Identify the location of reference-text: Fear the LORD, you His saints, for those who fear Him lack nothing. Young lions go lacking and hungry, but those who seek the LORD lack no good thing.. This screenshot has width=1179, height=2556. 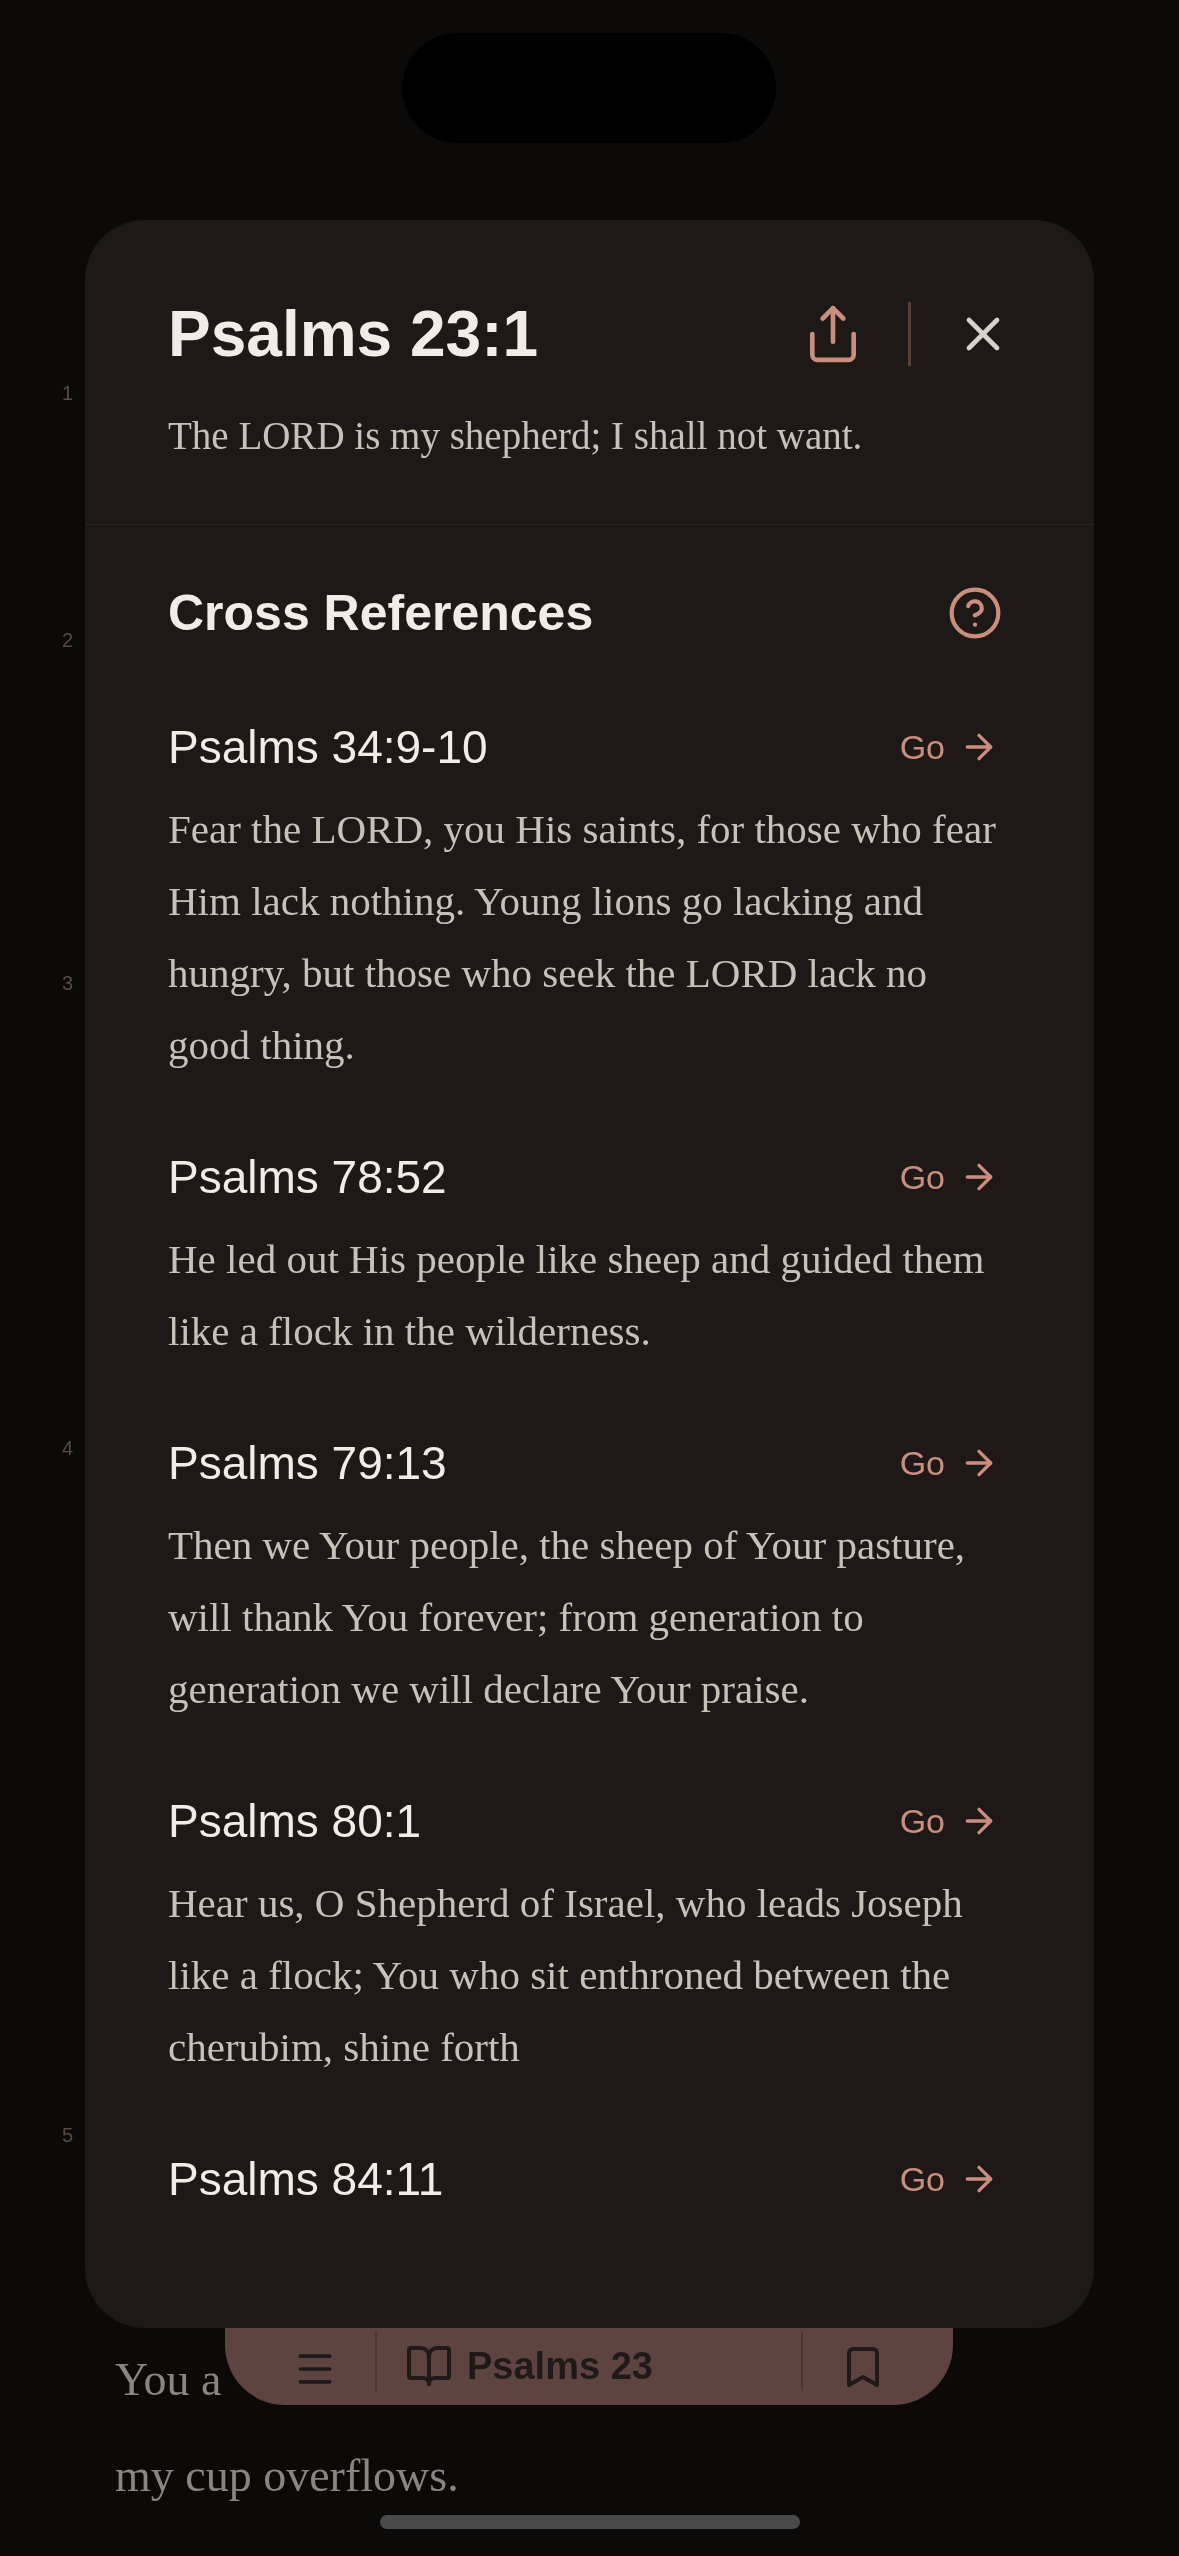
(582, 937).